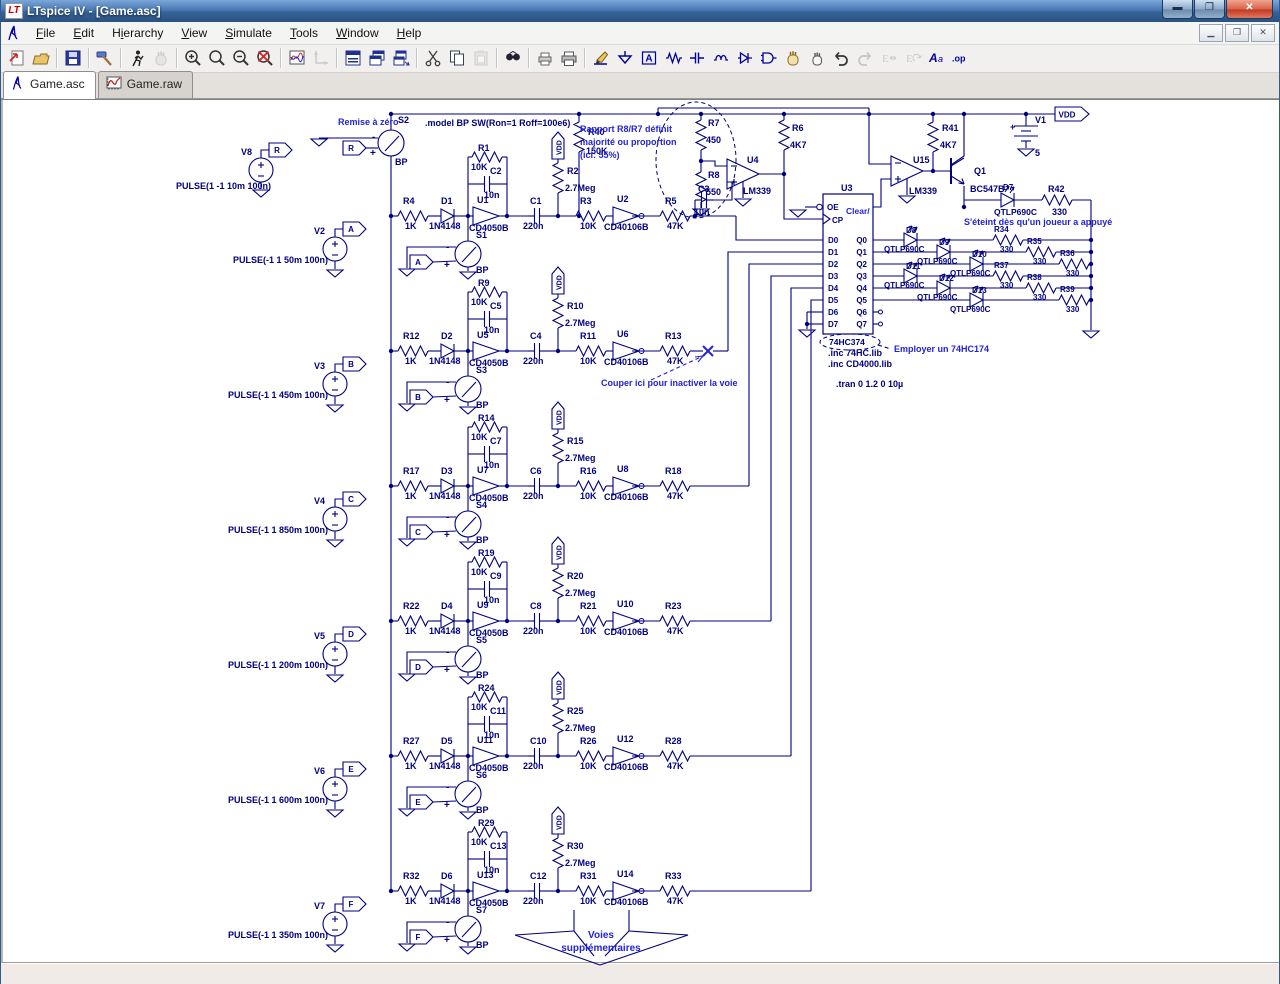 This screenshot has width=1280, height=984. I want to click on place-text-icon: Aa, so click(937, 58).